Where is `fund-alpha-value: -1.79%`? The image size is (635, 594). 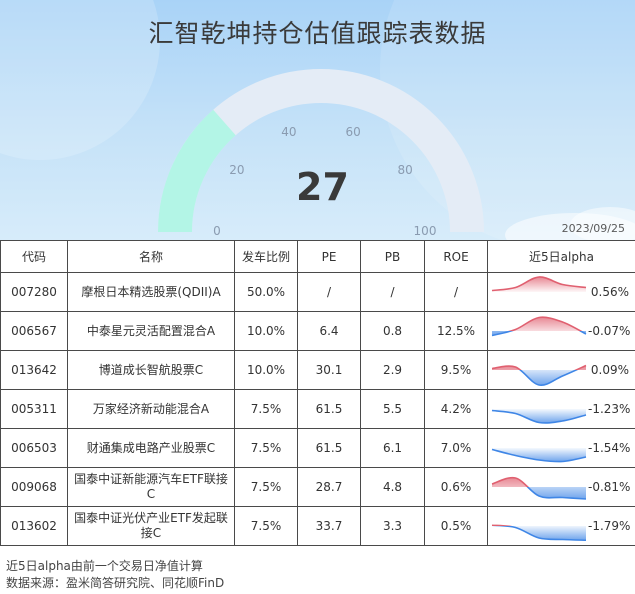 fund-alpha-value: -1.79% is located at coordinates (609, 526).